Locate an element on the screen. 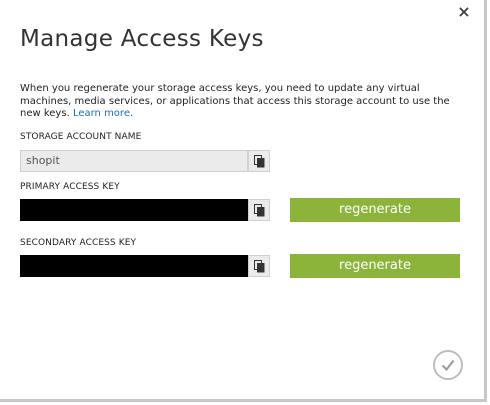 Image resolution: width=490 pixels, height=405 pixels. copy-secondary-key-button is located at coordinates (259, 266).